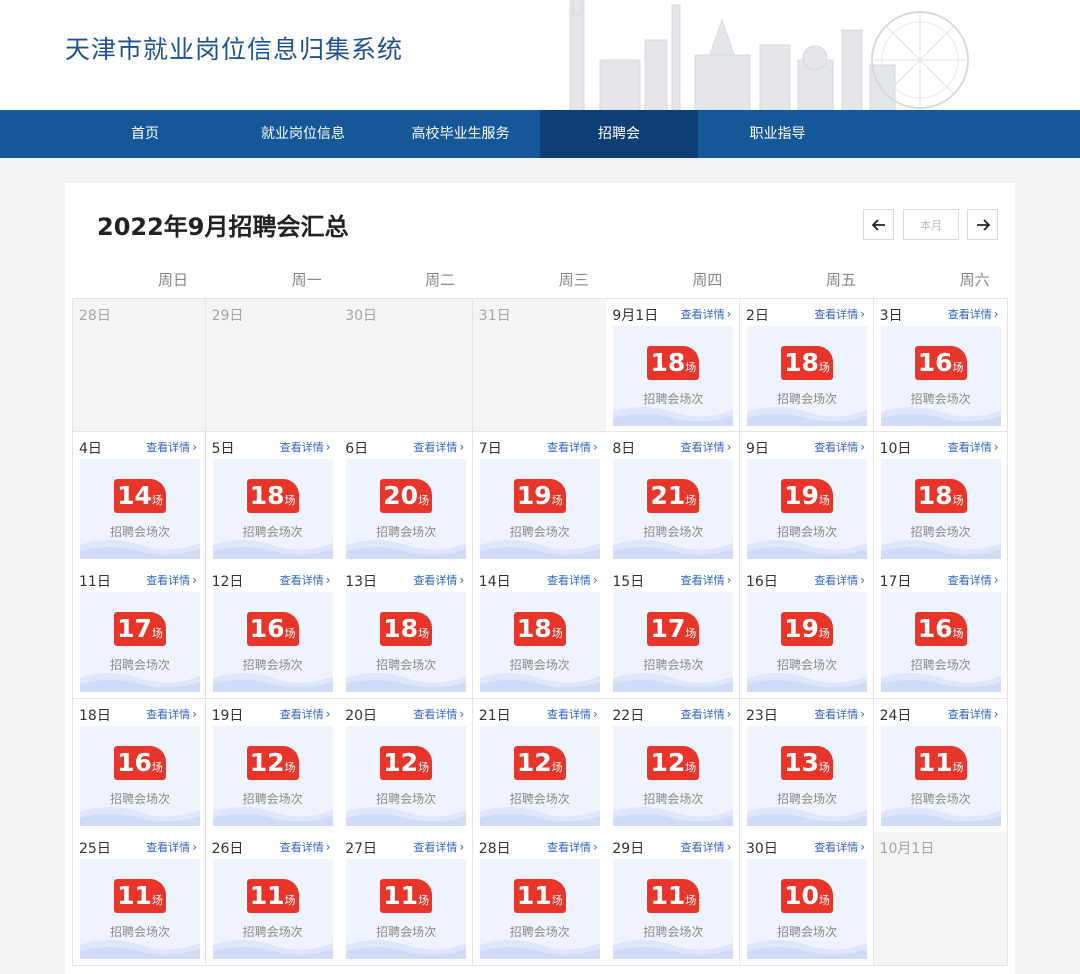  I want to click on calendar-day: 23日 查看详情 › 13场 招聘会场次, so click(807, 765).